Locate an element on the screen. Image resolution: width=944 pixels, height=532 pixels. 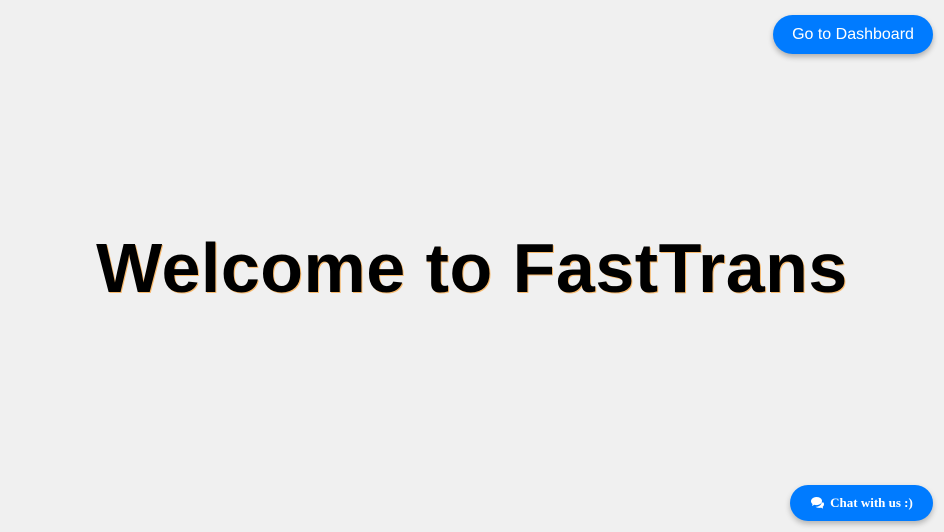
chat-with-us-button: Chat with us :) is located at coordinates (861, 503).